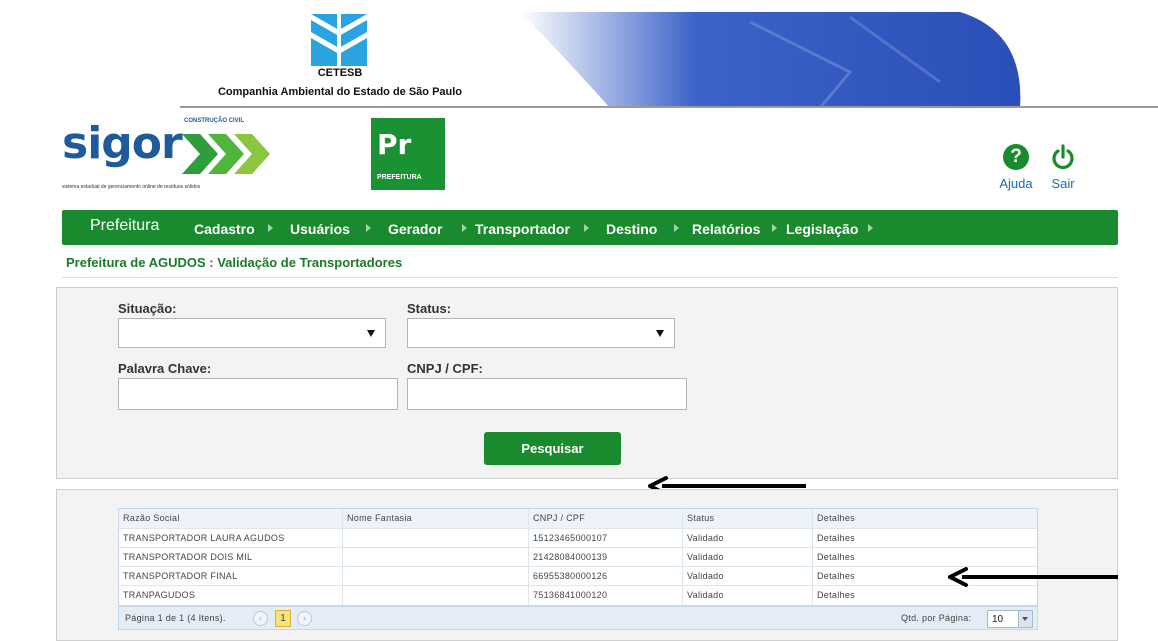 This screenshot has height=641, width=1158. I want to click on cnpj-label: CNPJ / CPF:, so click(445, 368).